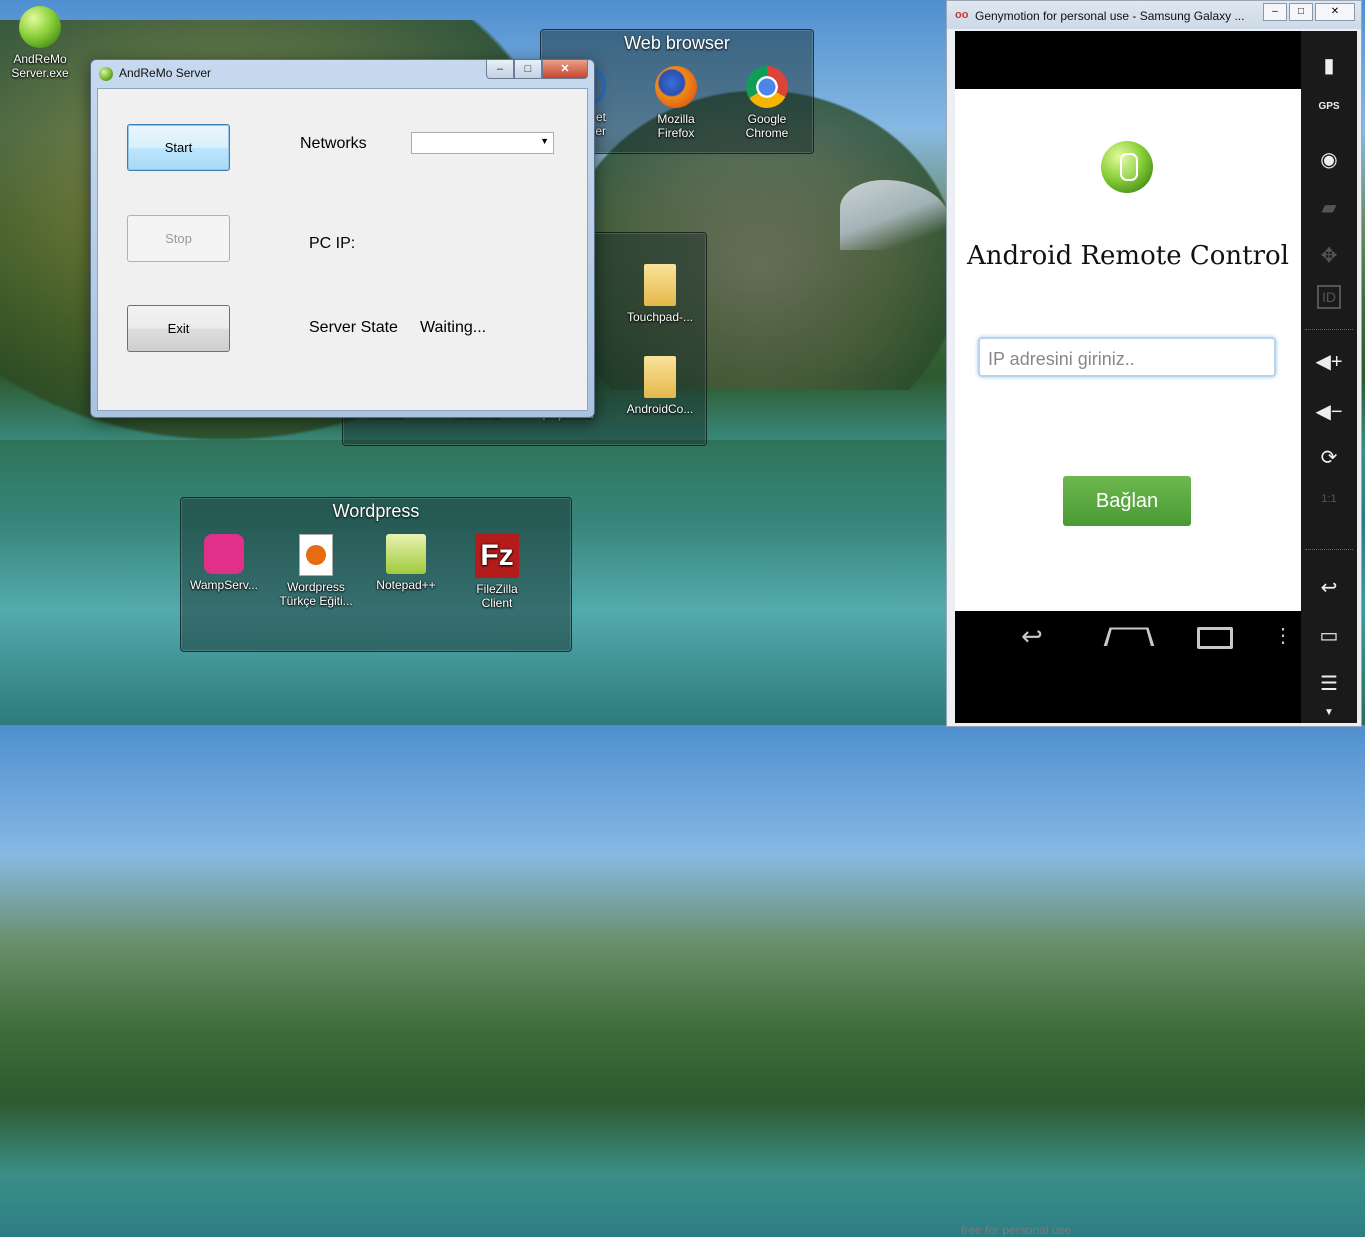 This screenshot has width=1365, height=1237. What do you see at coordinates (1329, 65) in the screenshot?
I see `battery-icon: ▮` at bounding box center [1329, 65].